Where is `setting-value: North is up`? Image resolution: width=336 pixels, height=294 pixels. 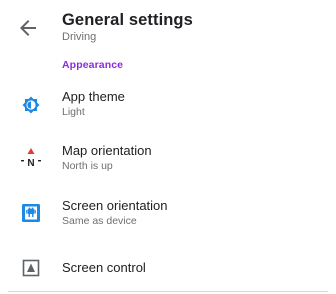
setting-value: North is up is located at coordinates (87, 166).